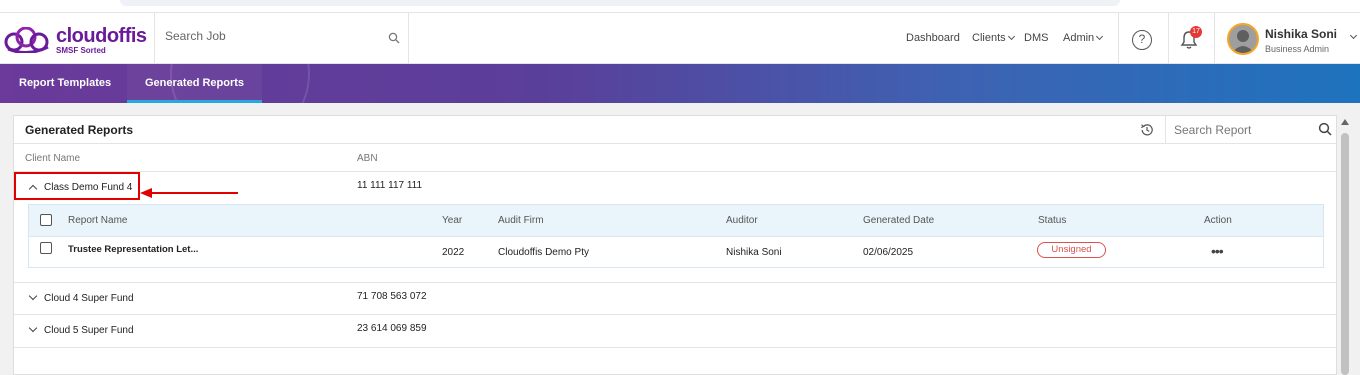 The image size is (1360, 375). I want to click on report-year: 2022, so click(453, 252).